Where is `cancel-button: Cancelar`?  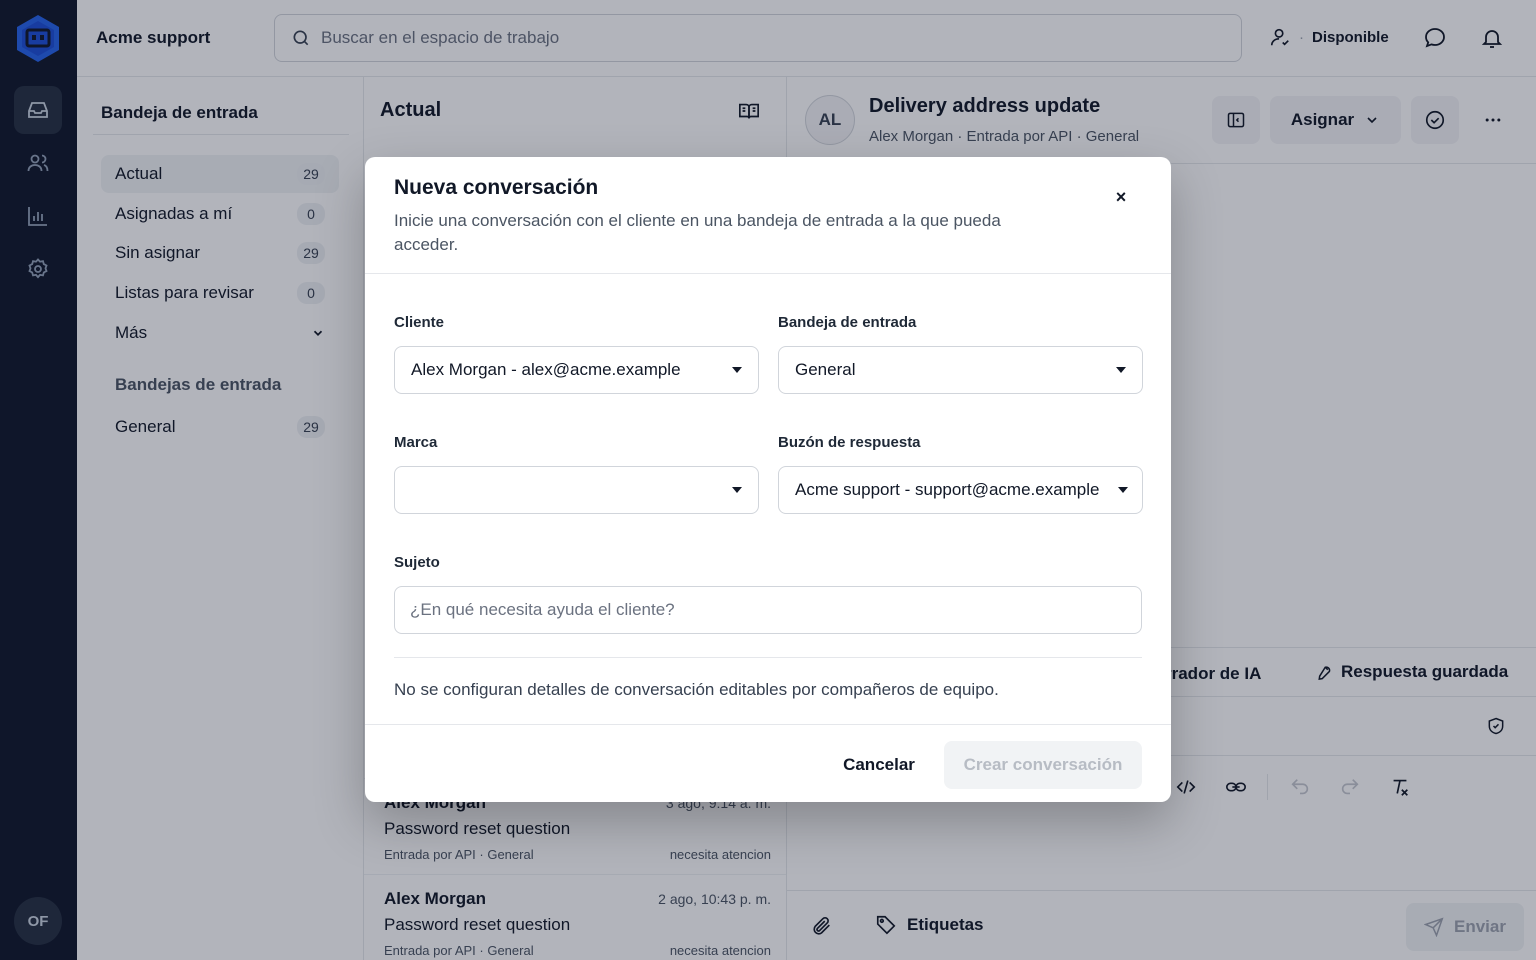 cancel-button: Cancelar is located at coordinates (879, 765).